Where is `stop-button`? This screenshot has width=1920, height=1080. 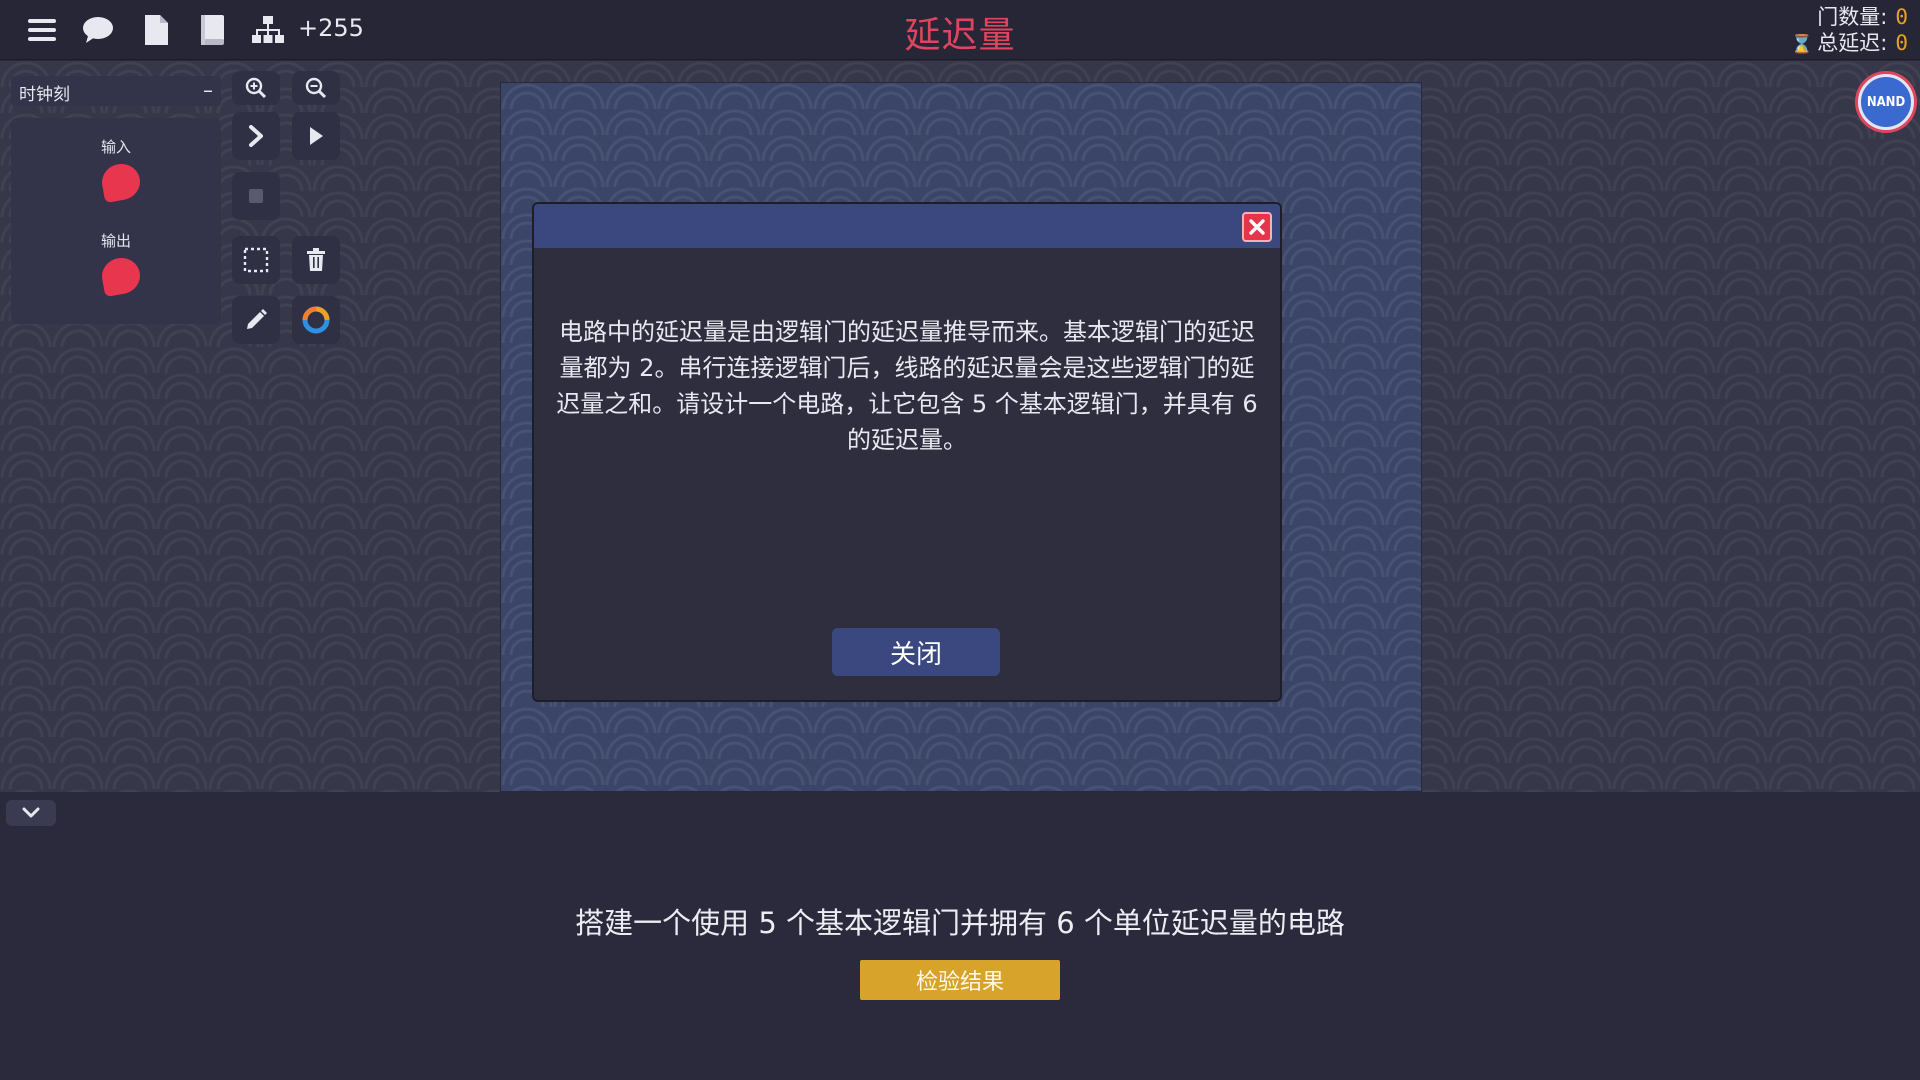
stop-button is located at coordinates (256, 196).